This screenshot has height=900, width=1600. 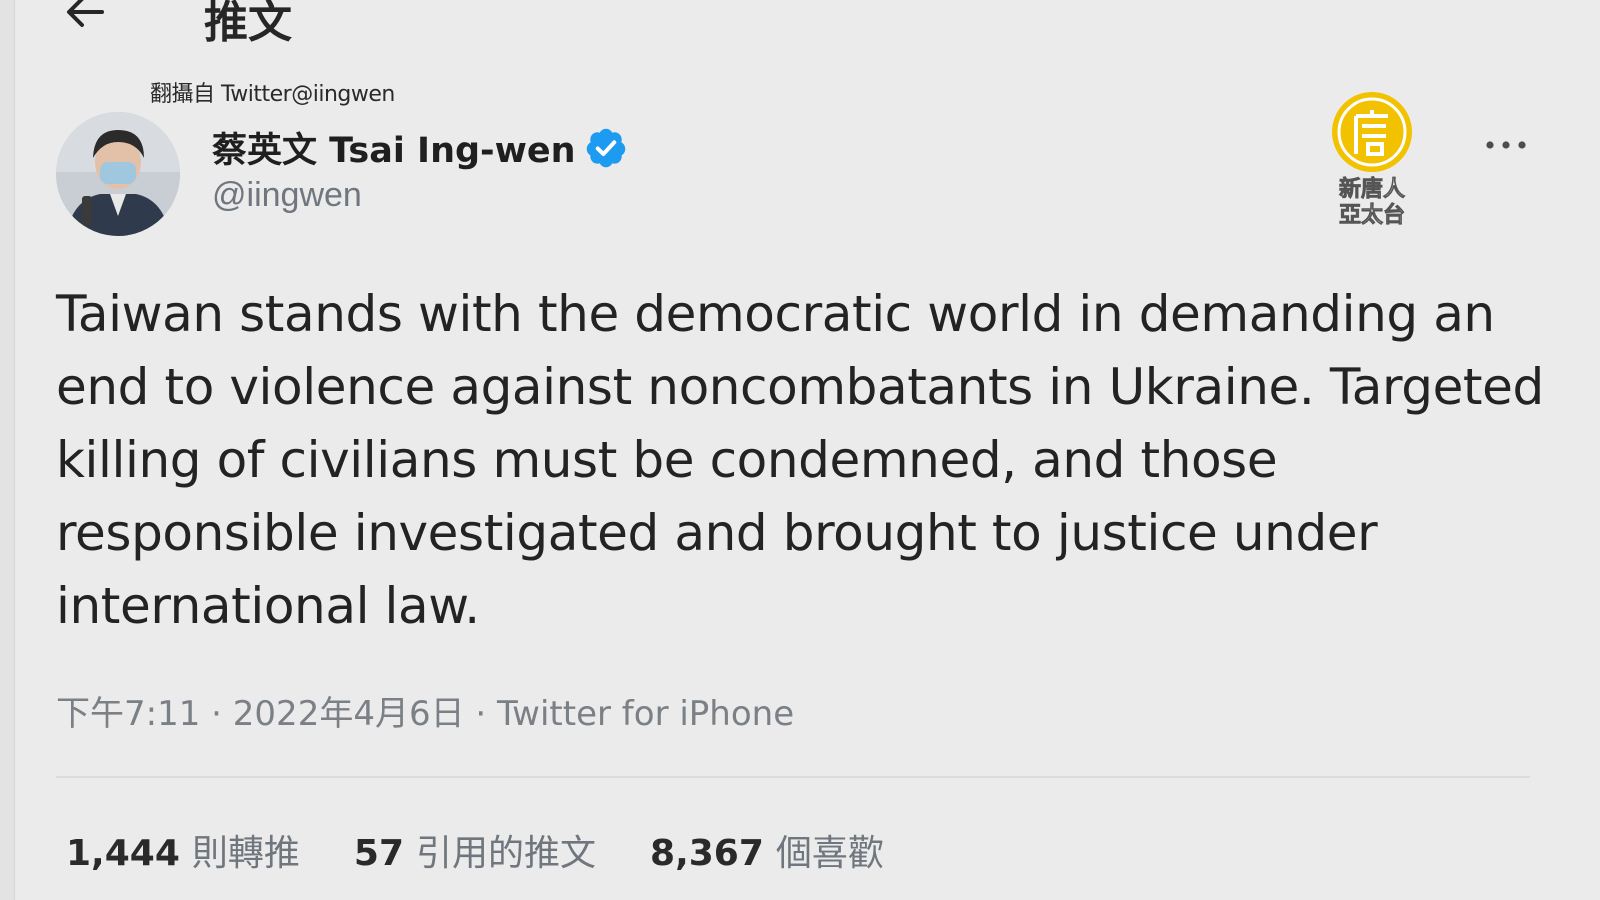 I want to click on avatar-photo, so click(x=118, y=174).